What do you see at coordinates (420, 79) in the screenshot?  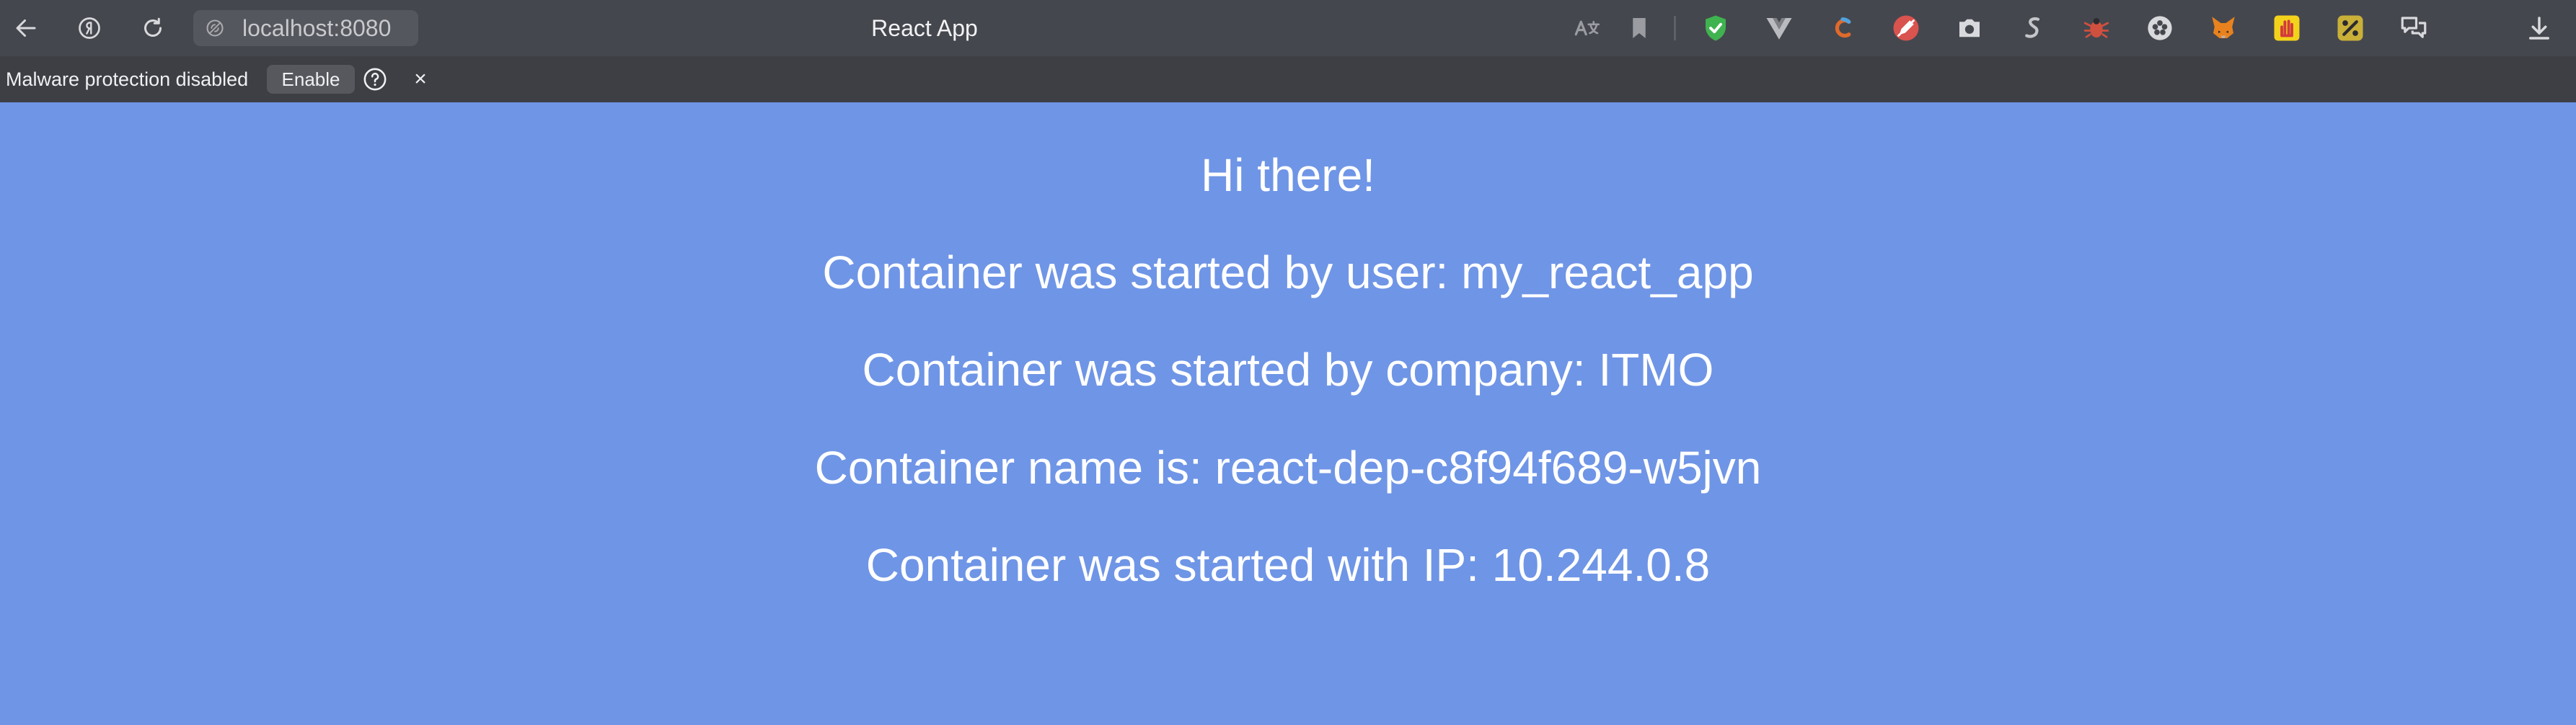 I see `close-infobar-button: ×` at bounding box center [420, 79].